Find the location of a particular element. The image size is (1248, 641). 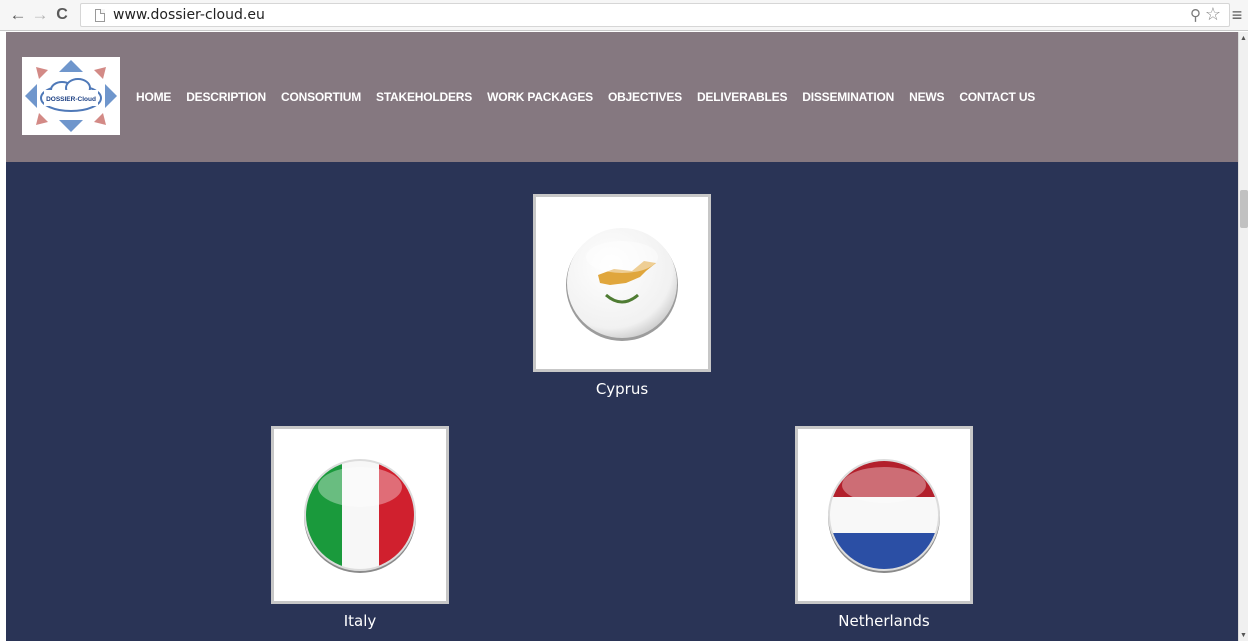

country-card-cyprus is located at coordinates (622, 283).